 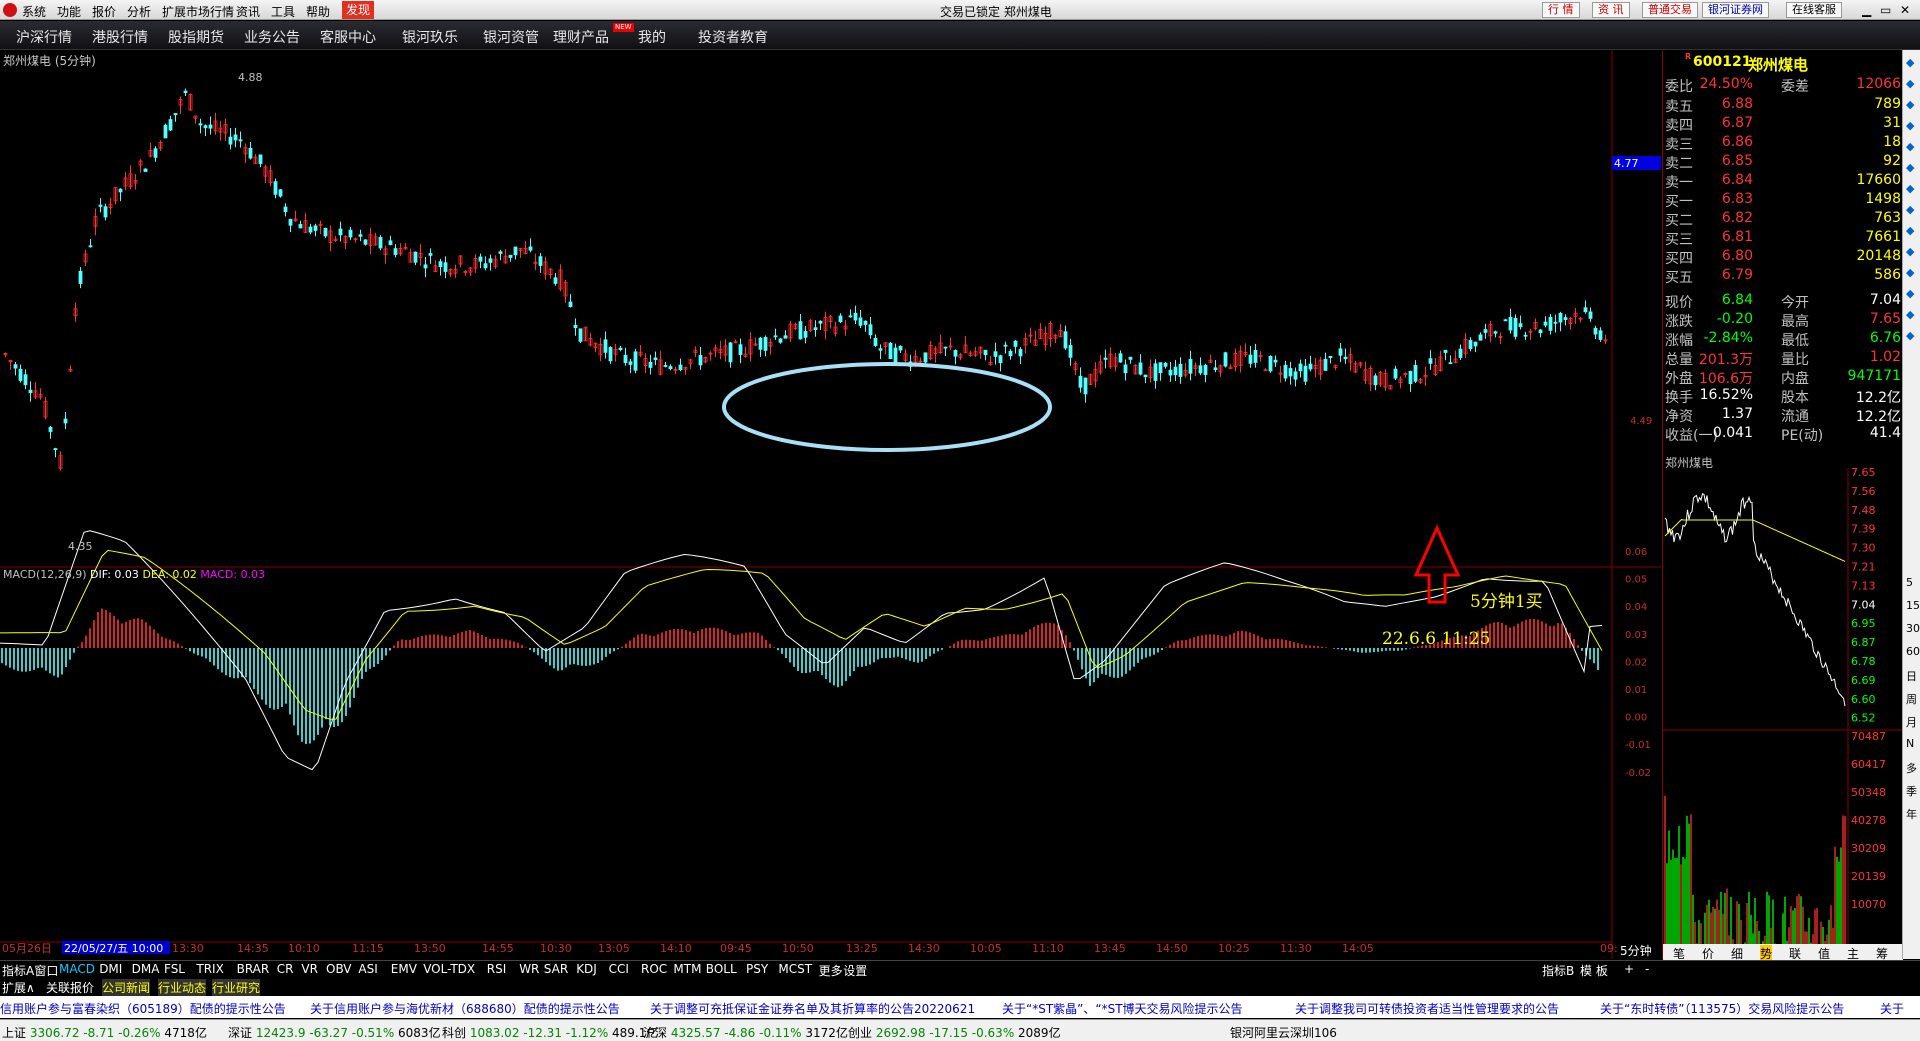 What do you see at coordinates (465, 1008) in the screenshot?
I see `news-item: 关于信用账户参与海优新材（688680）配债的提示性公告` at bounding box center [465, 1008].